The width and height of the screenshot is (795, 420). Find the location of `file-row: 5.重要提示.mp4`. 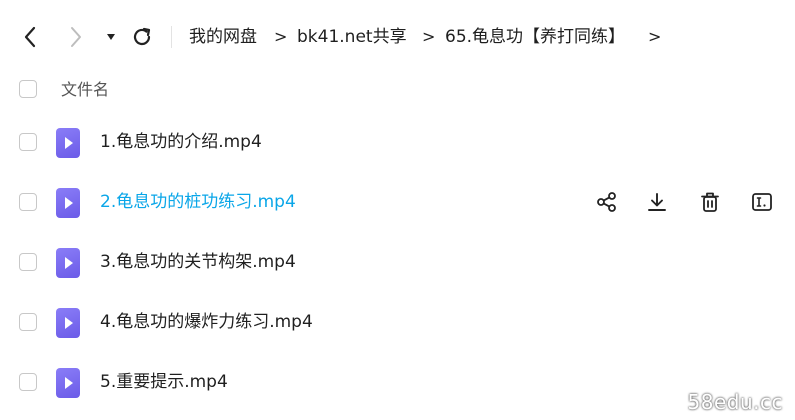

file-row: 5.重要提示.mp4 is located at coordinates (397, 382).